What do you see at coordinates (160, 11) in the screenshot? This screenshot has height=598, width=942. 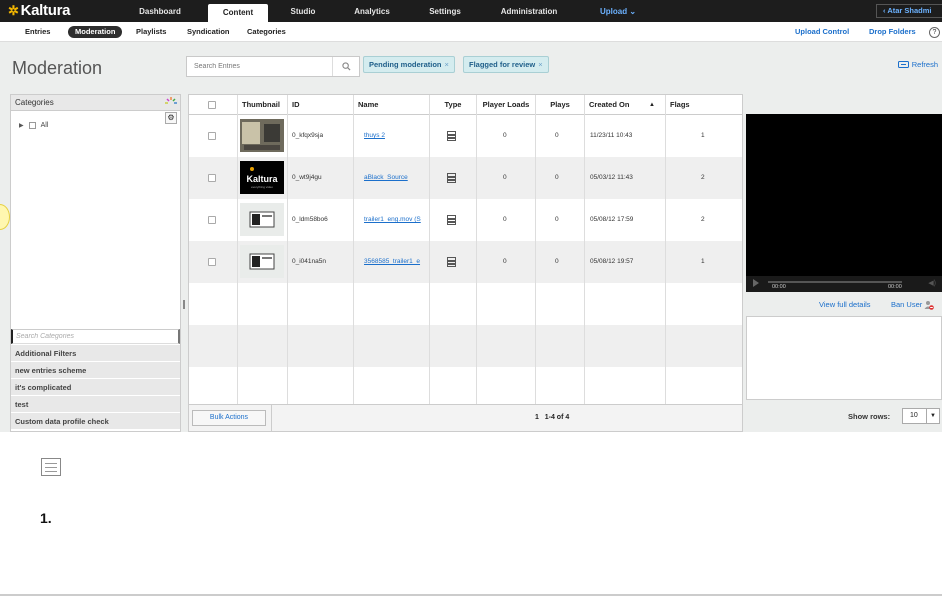 I see `nav-dashboard: Dashboard` at bounding box center [160, 11].